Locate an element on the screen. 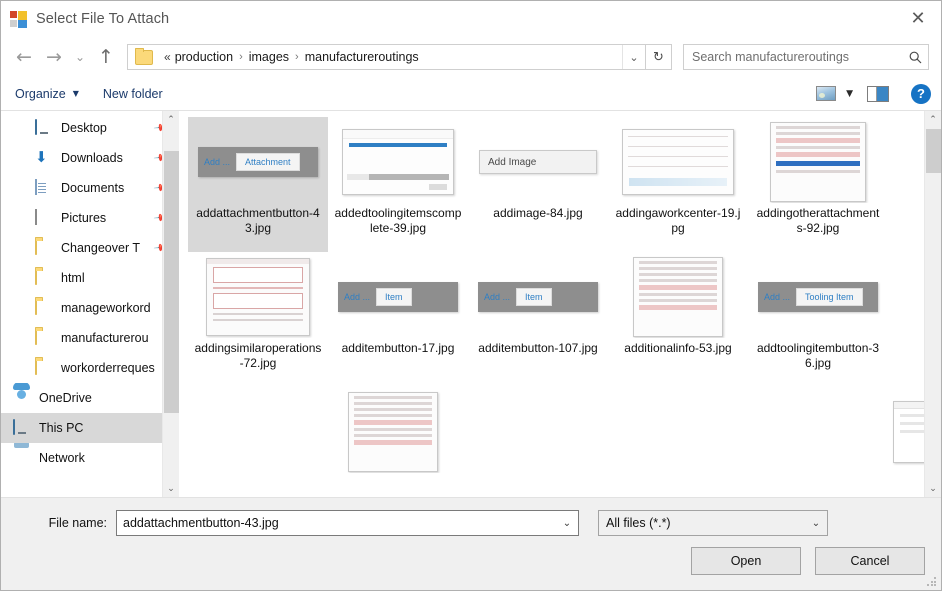 The height and width of the screenshot is (591, 942). file-scroll-up-icon: ⌃ is located at coordinates (933, 119).